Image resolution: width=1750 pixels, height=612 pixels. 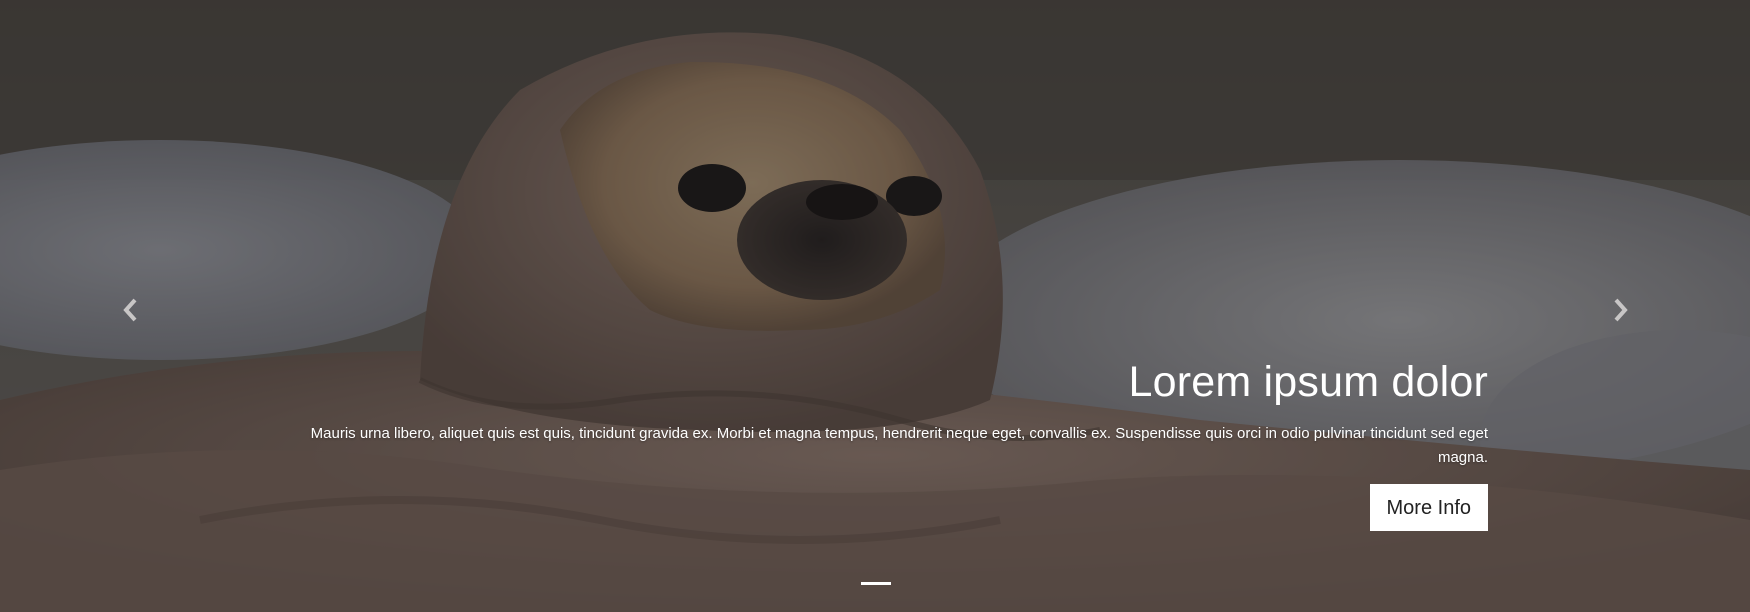 I want to click on chevron-right-icon, so click(x=1621, y=310).